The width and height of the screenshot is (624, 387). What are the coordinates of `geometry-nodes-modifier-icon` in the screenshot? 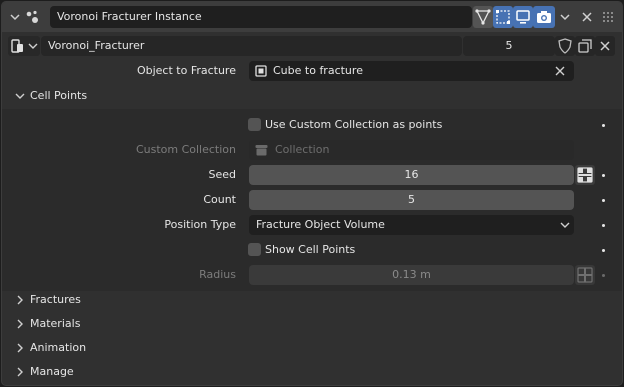 It's located at (33, 17).